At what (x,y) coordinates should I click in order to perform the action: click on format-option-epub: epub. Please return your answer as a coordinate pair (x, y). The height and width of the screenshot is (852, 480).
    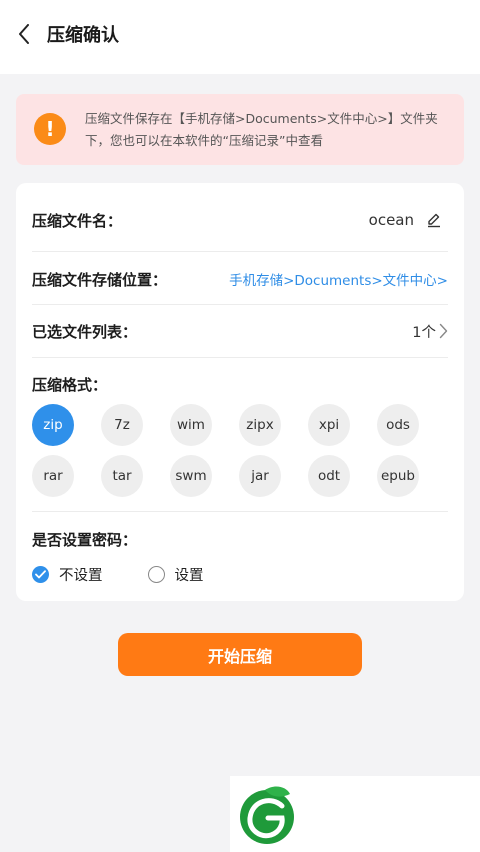
    Looking at the image, I should click on (398, 476).